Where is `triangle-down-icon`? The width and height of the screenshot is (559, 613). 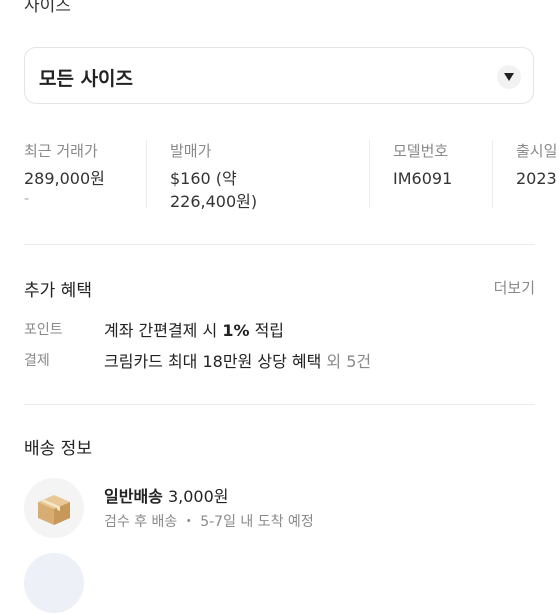
triangle-down-icon is located at coordinates (509, 77).